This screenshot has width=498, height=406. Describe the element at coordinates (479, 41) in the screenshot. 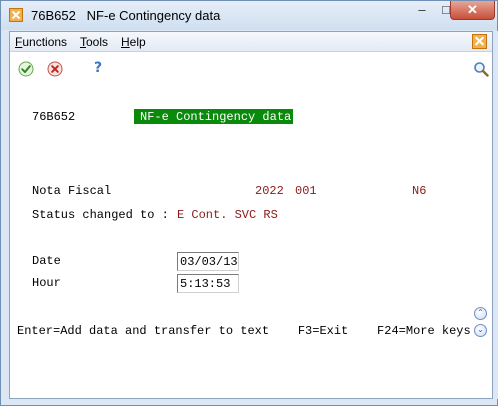

I see `menu-logo-icon` at that location.